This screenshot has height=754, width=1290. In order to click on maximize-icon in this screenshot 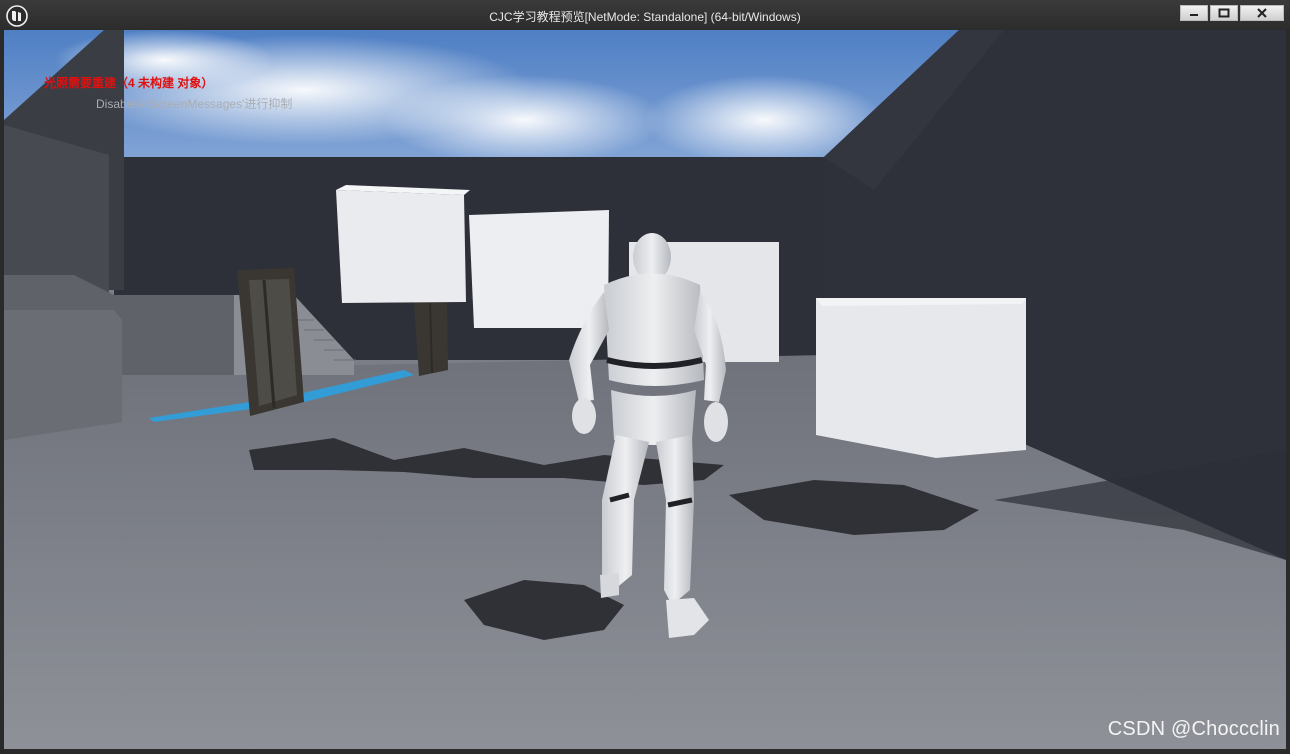, I will do `click(1224, 13)`.